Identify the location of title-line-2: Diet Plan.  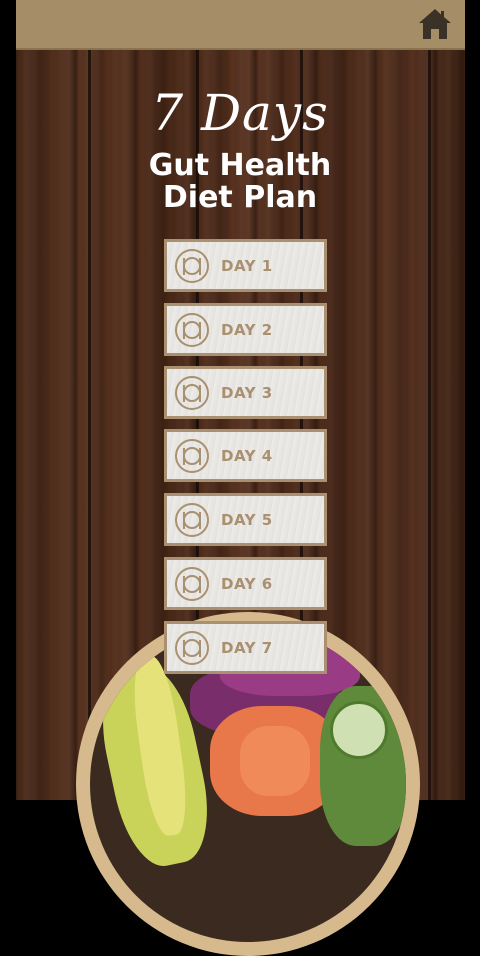
(240, 197).